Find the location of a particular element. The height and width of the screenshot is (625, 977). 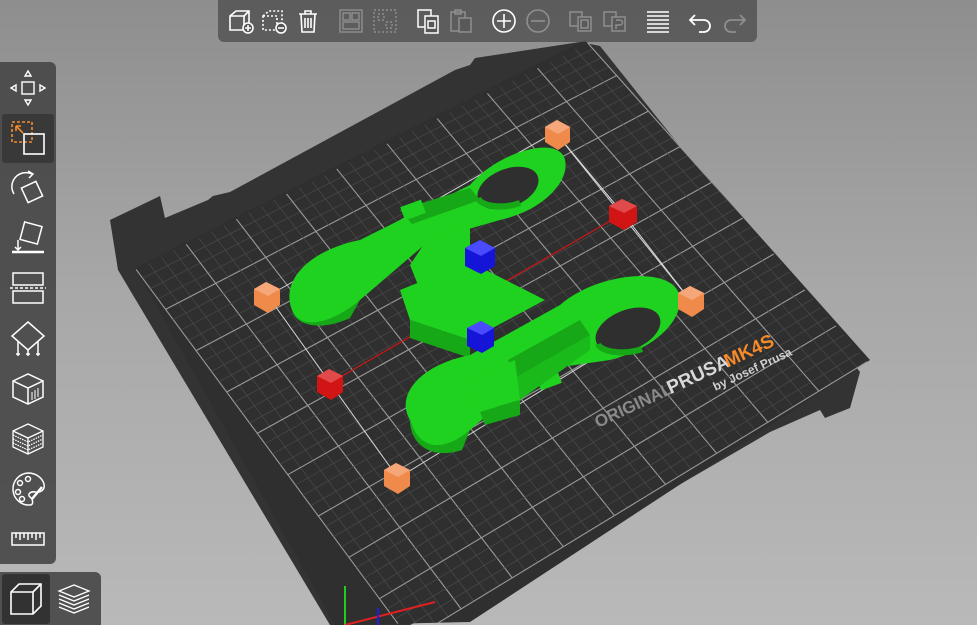

seam-painting-icon is located at coordinates (28, 388).